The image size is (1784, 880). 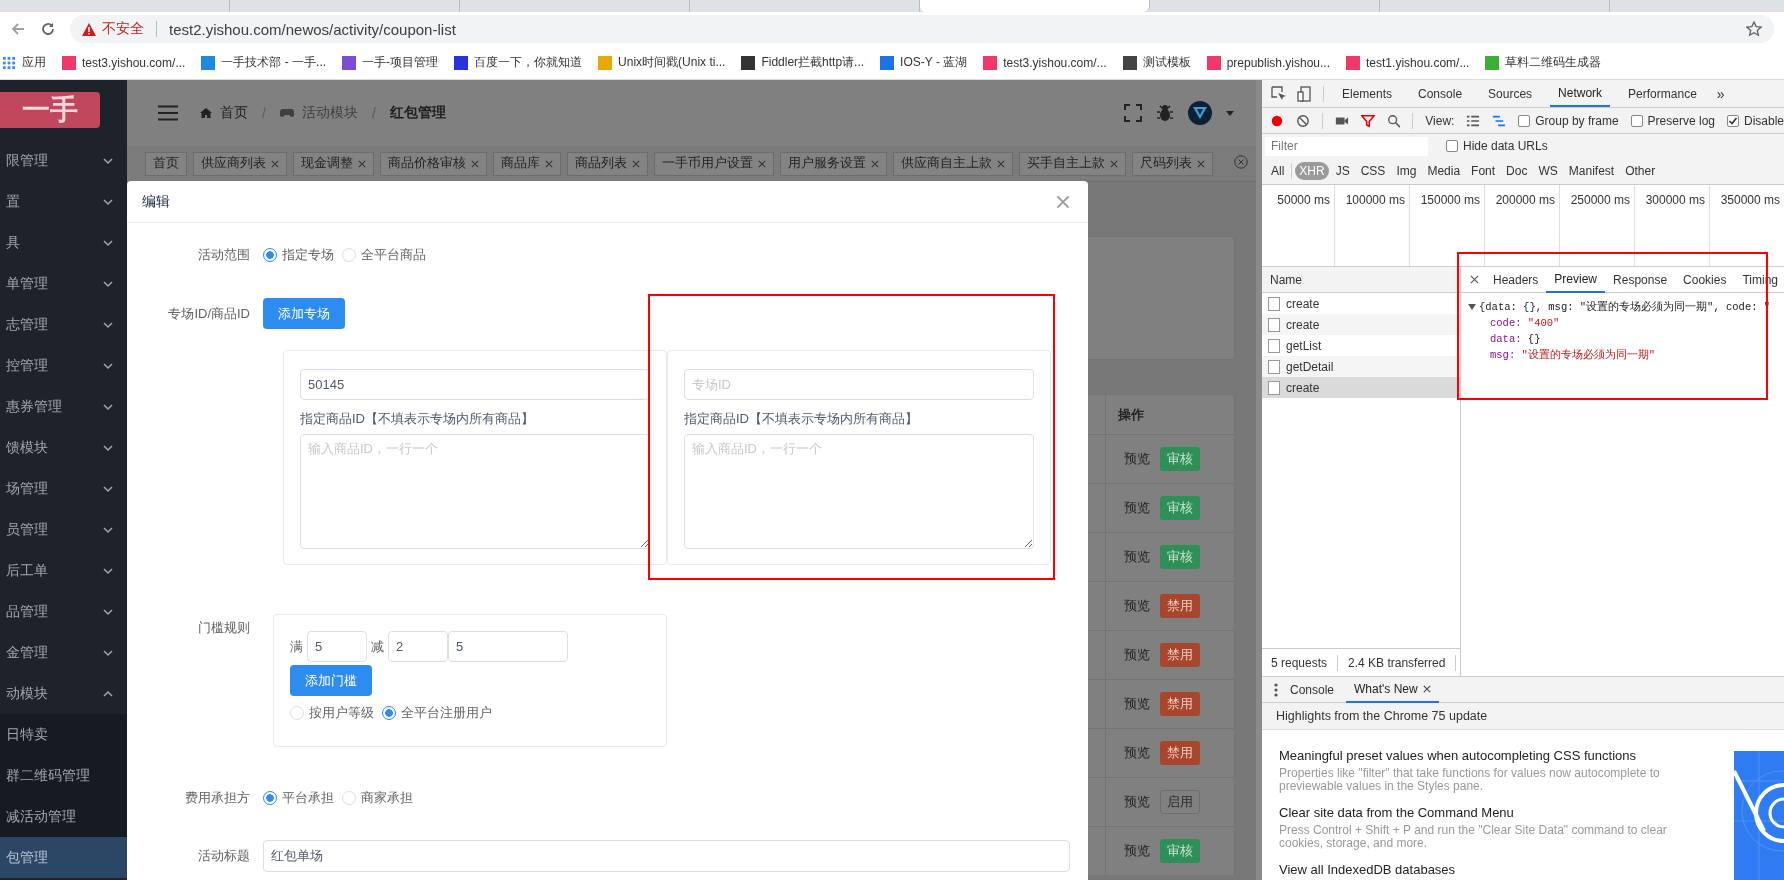 What do you see at coordinates (1165, 113) in the screenshot?
I see `bug-icon` at bounding box center [1165, 113].